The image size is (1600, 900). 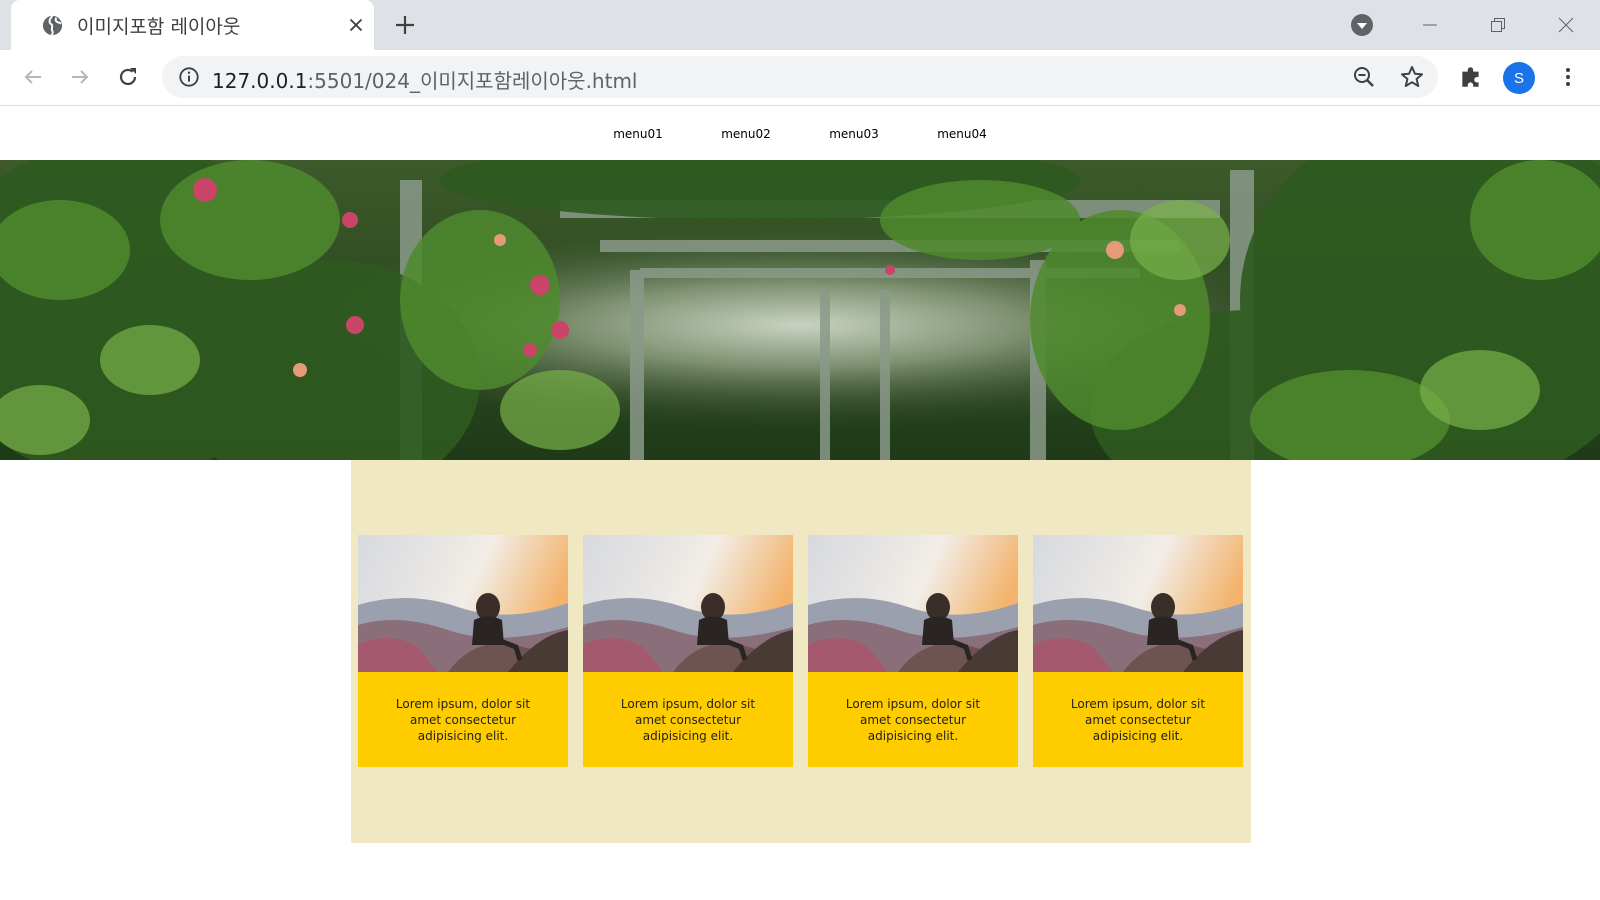 I want to click on minimize-icon, so click(x=1430, y=25).